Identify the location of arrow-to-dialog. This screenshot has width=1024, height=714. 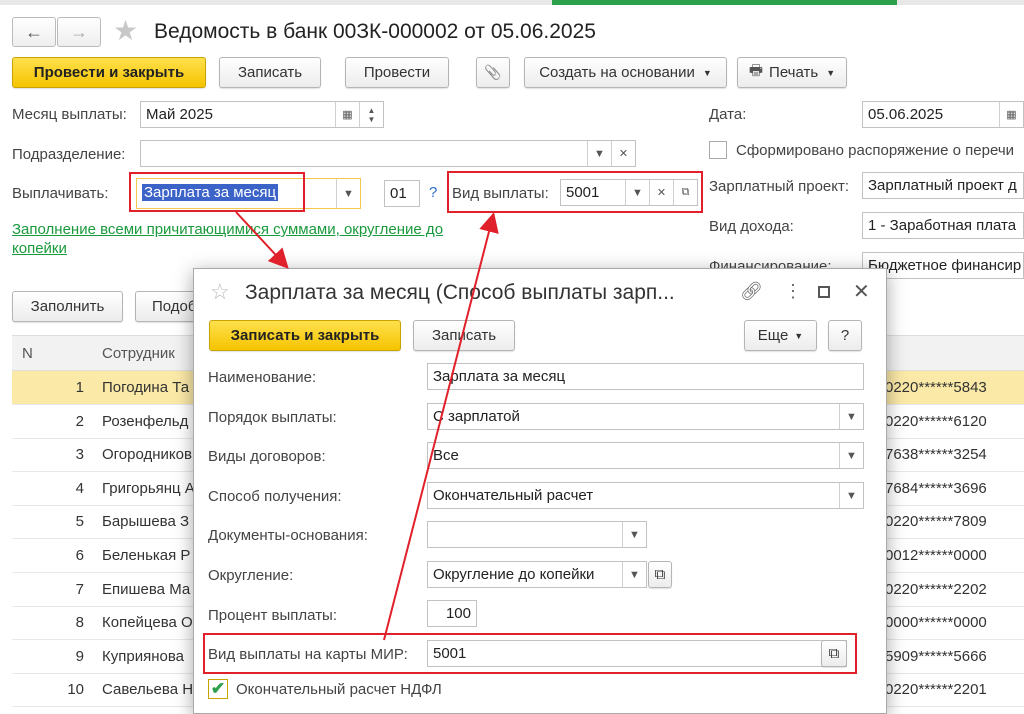
(262, 240).